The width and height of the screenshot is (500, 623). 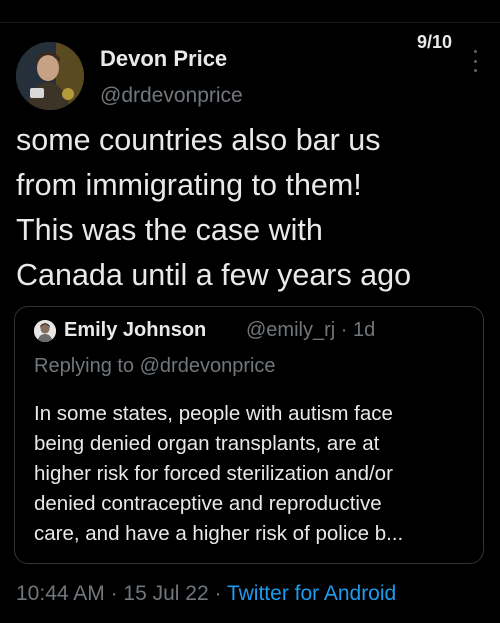 I want to click on quoted-line: being denied organ transplants, are at, so click(x=207, y=443).